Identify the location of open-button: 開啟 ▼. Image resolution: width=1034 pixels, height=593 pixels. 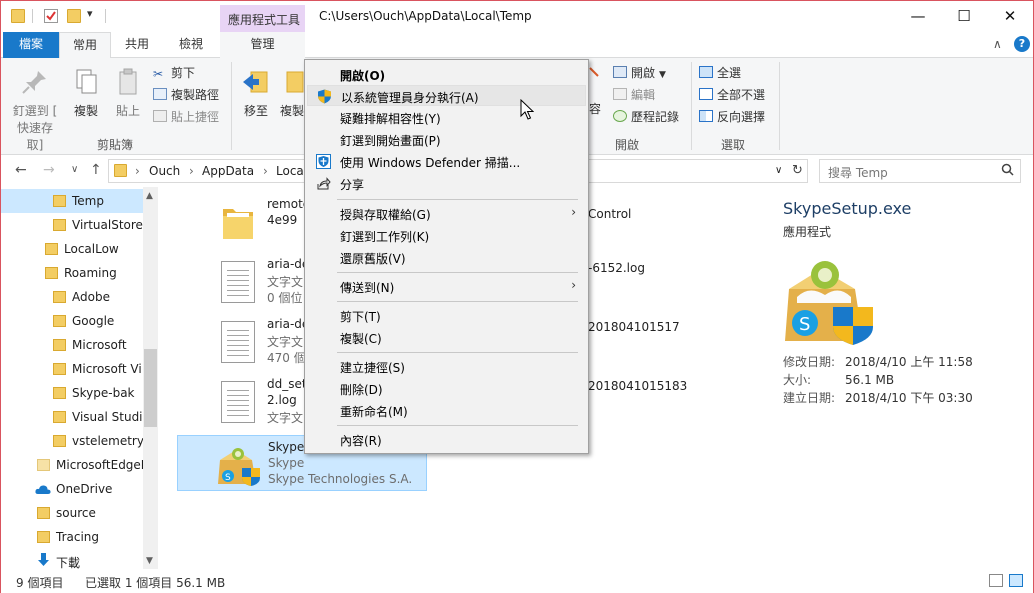
(639, 72).